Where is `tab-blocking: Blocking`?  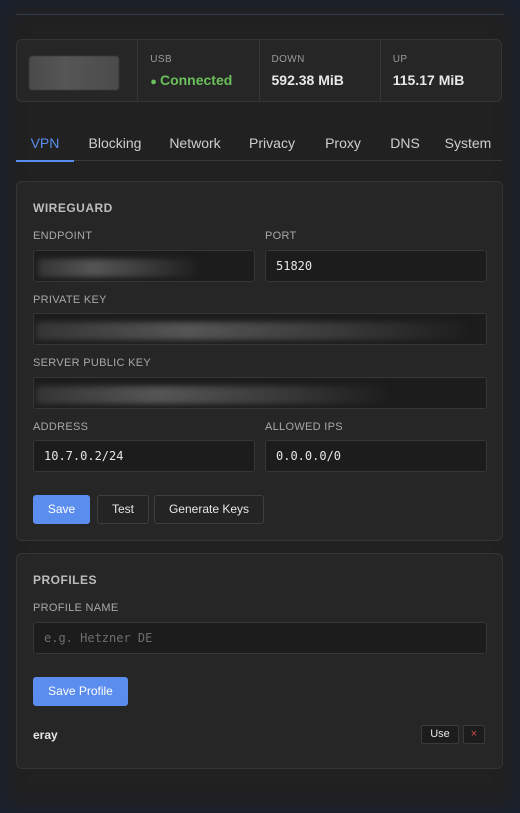 tab-blocking: Blocking is located at coordinates (115, 144).